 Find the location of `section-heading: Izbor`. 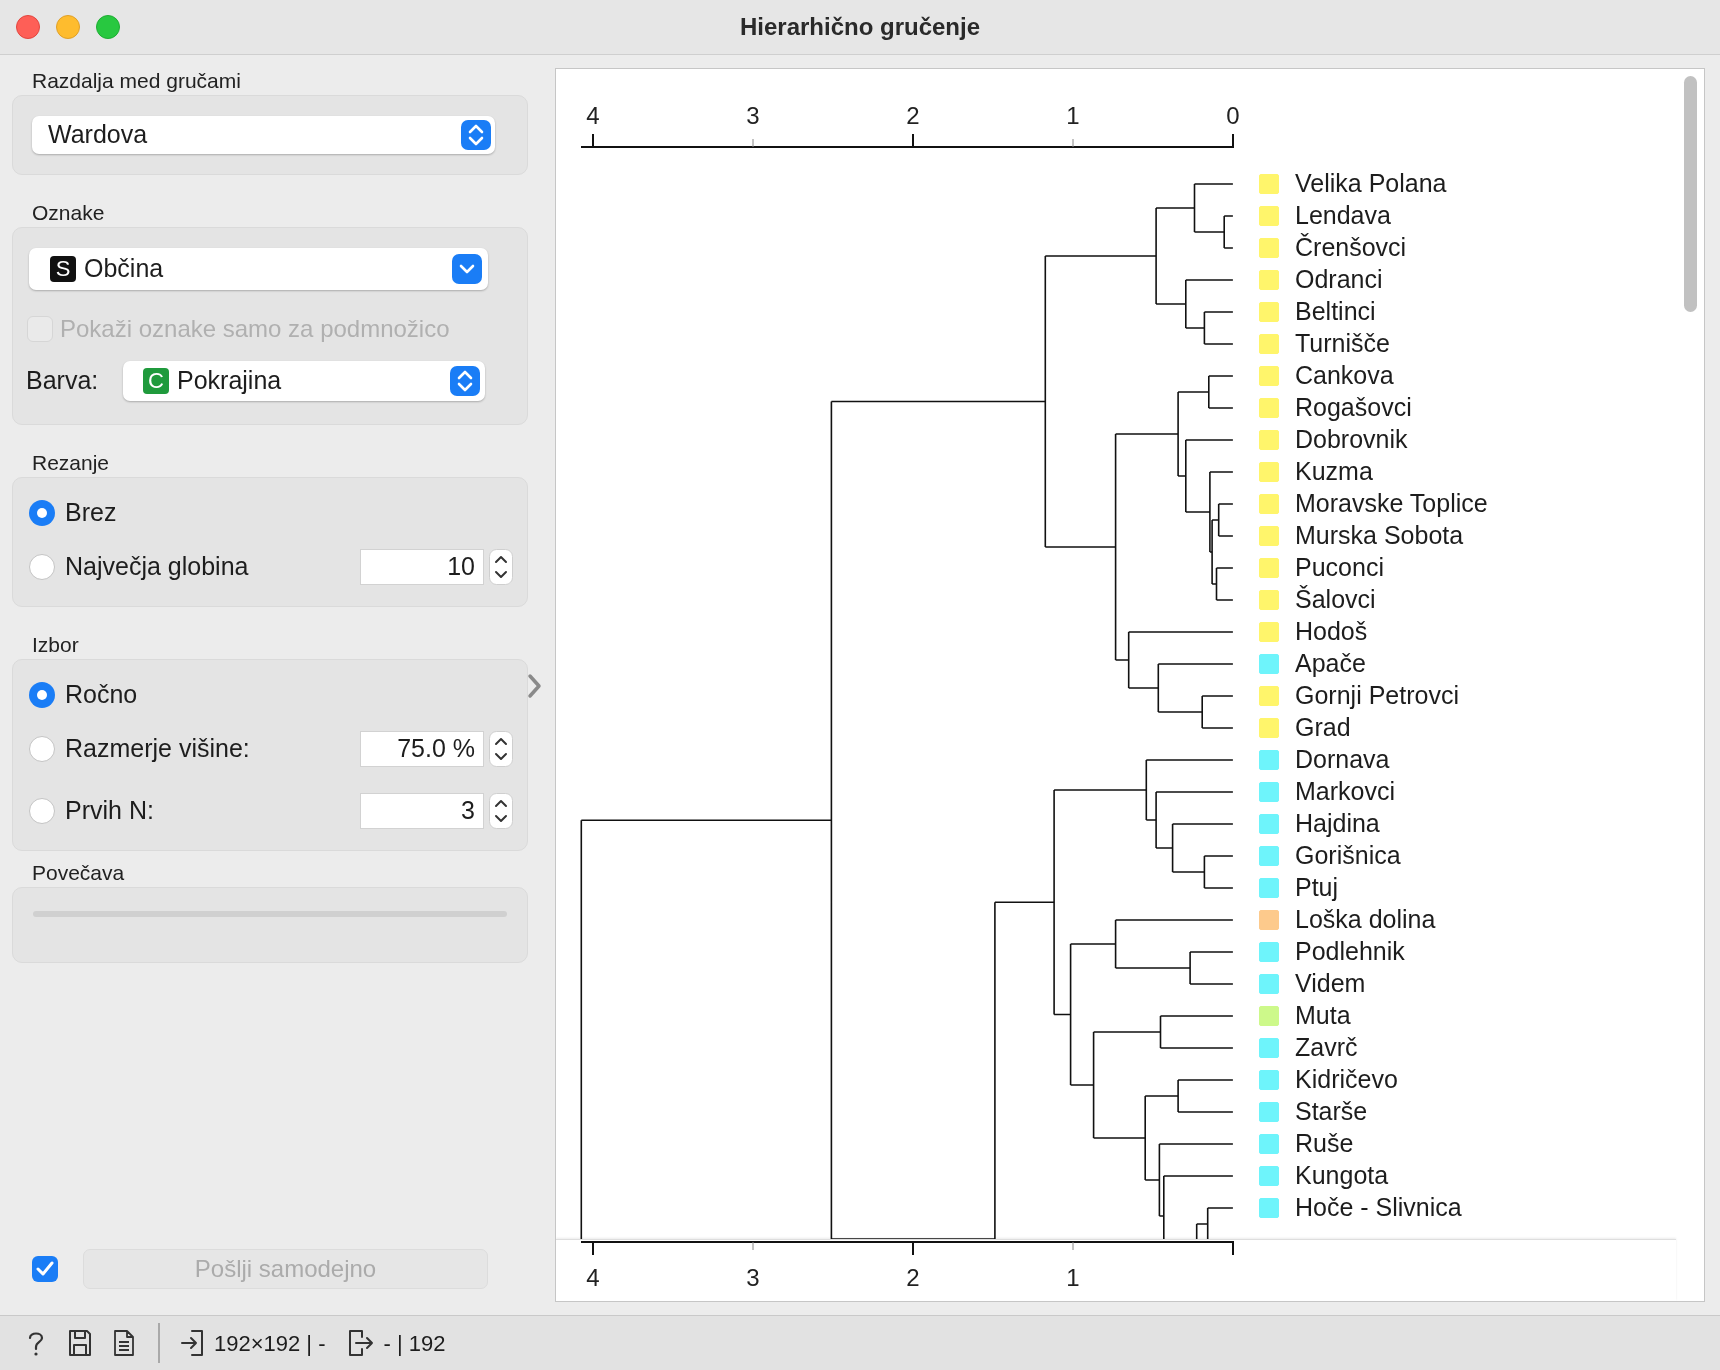

section-heading: Izbor is located at coordinates (55, 645).